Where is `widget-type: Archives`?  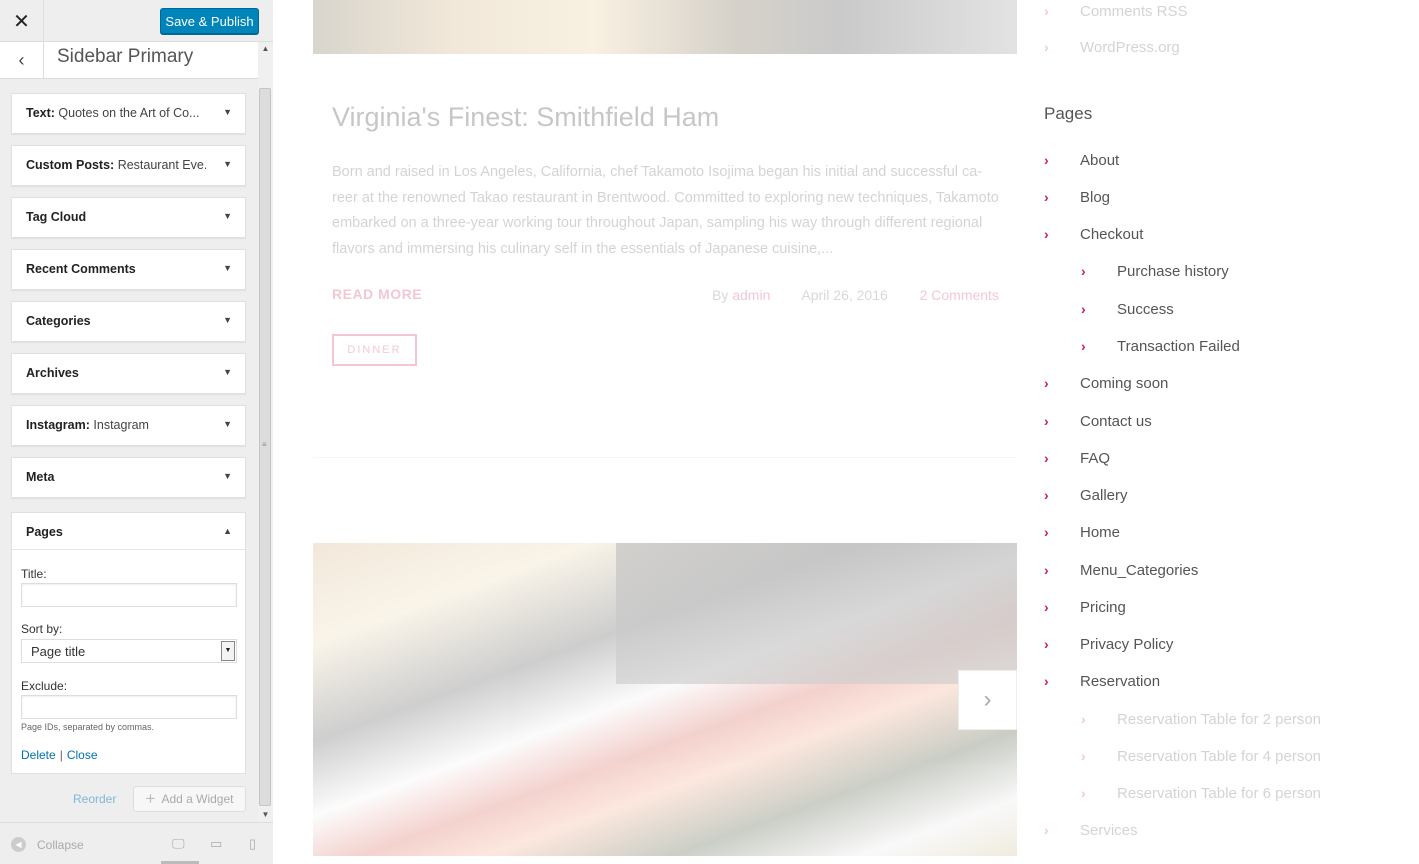
widget-type: Archives is located at coordinates (52, 373).